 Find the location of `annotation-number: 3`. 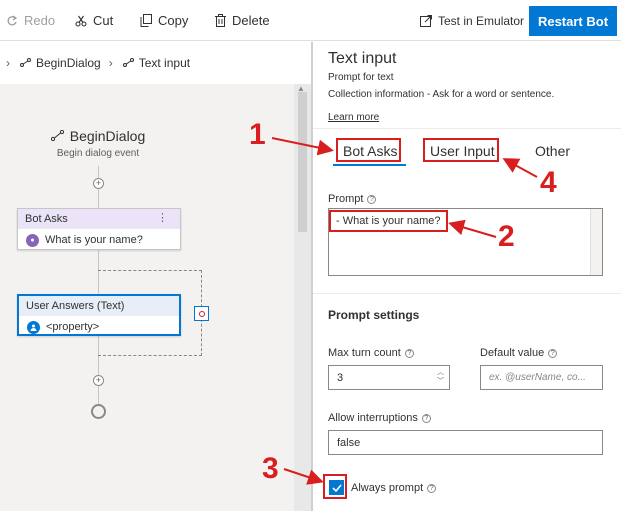

annotation-number: 3 is located at coordinates (270, 468).